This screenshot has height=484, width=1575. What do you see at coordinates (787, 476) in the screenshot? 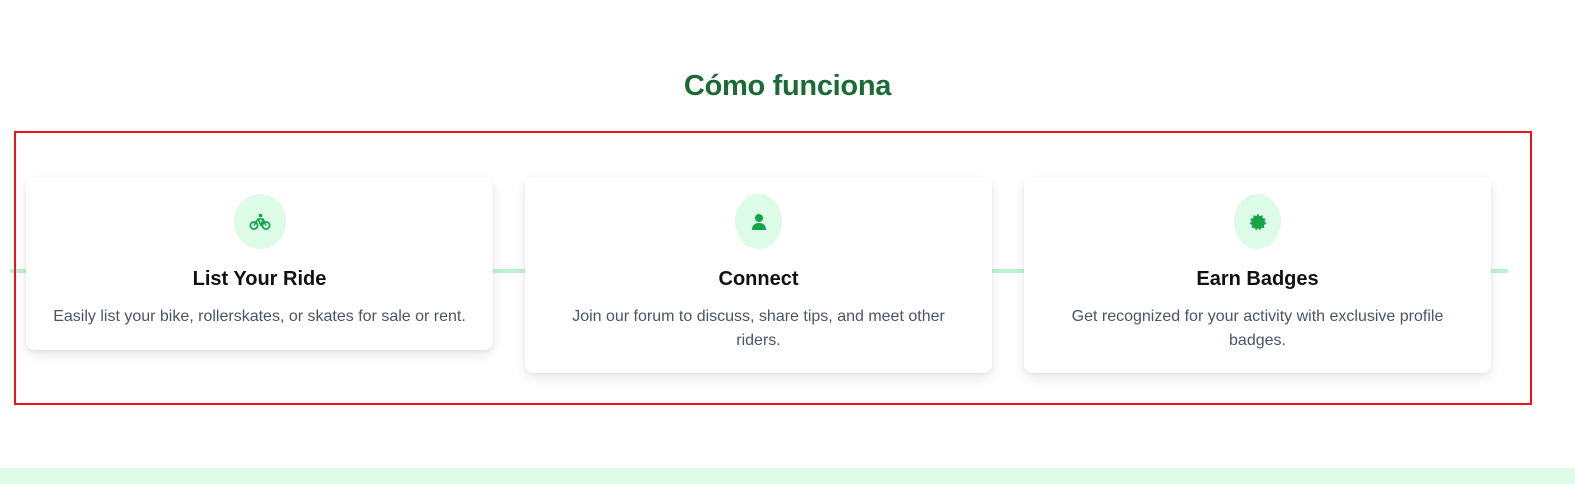
I see `footer-band` at bounding box center [787, 476].